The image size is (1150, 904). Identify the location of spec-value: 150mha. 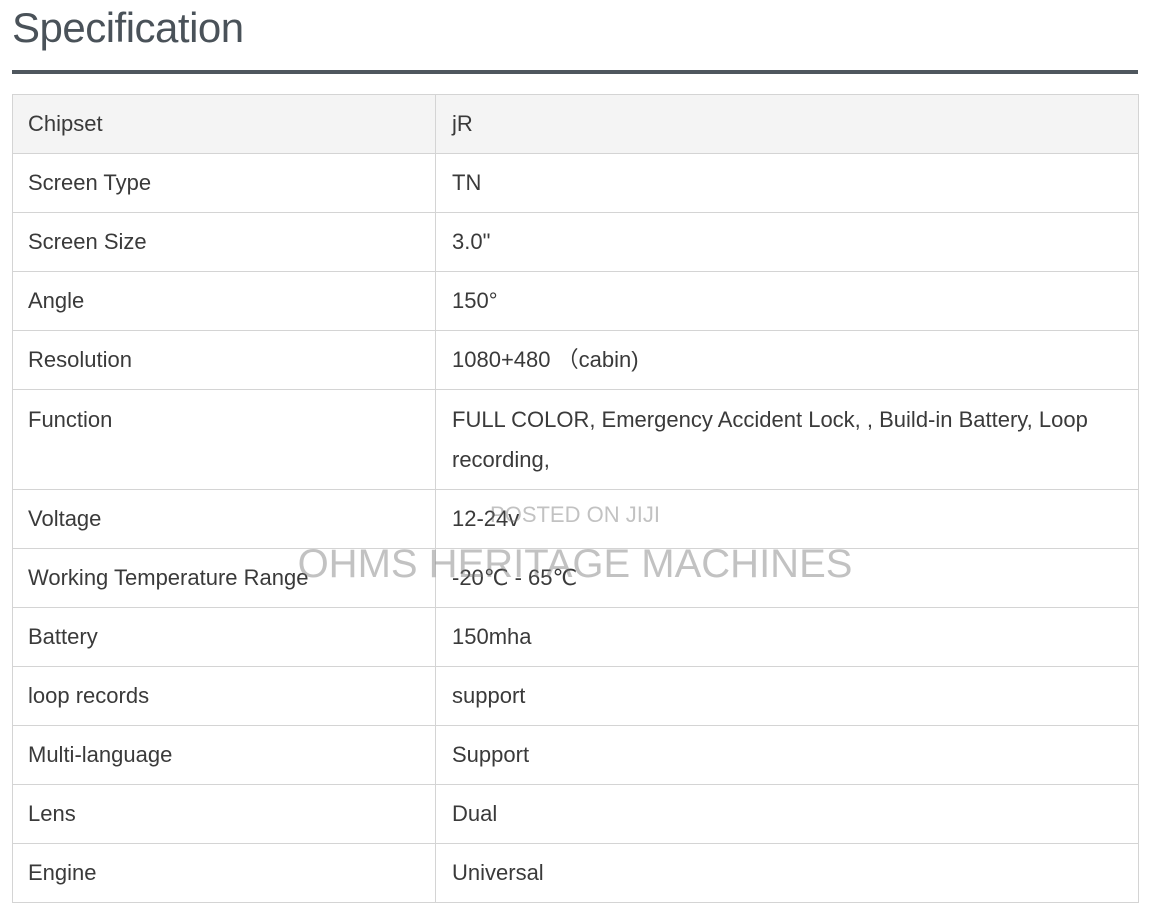
(787, 637).